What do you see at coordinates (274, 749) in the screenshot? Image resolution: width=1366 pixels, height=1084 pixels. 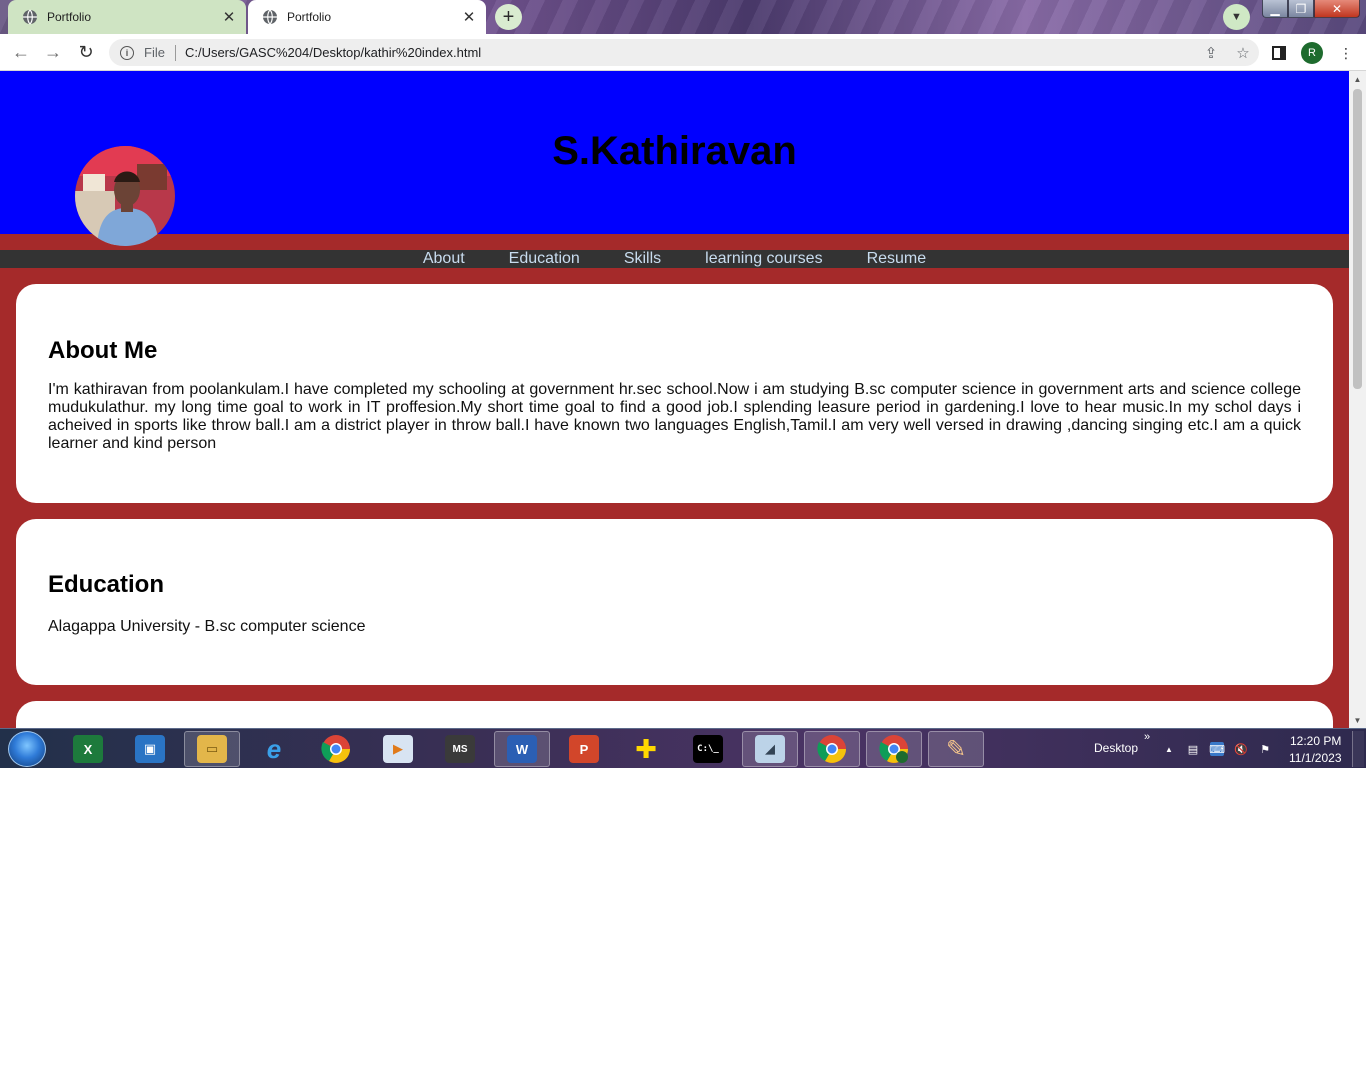 I see `internet-explorer-icon: e` at bounding box center [274, 749].